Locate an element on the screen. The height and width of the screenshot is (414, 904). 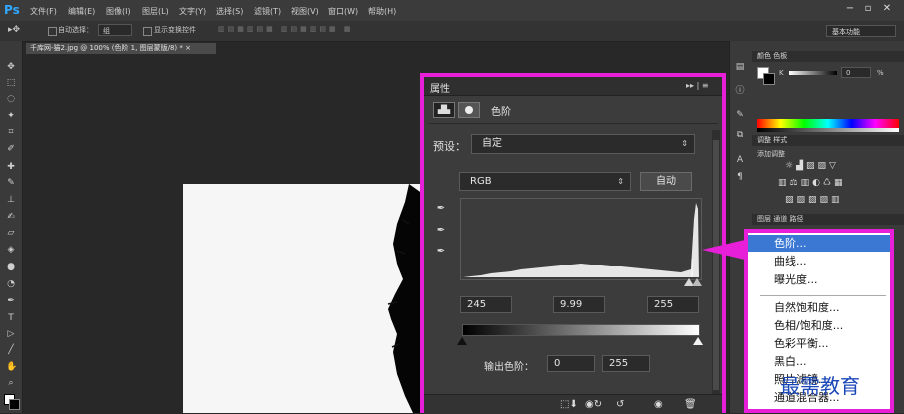
brush-panel-icon: ✎ is located at coordinates (740, 115).